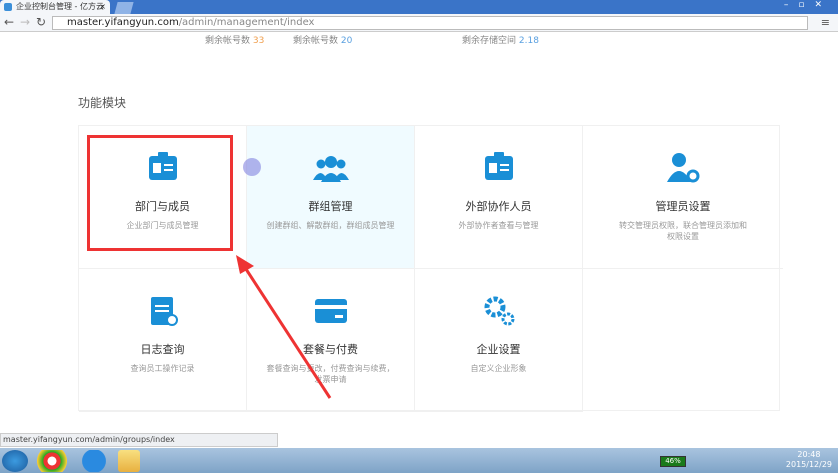  Describe the element at coordinates (284, 327) in the screenshot. I see `annotation-arrow` at that location.